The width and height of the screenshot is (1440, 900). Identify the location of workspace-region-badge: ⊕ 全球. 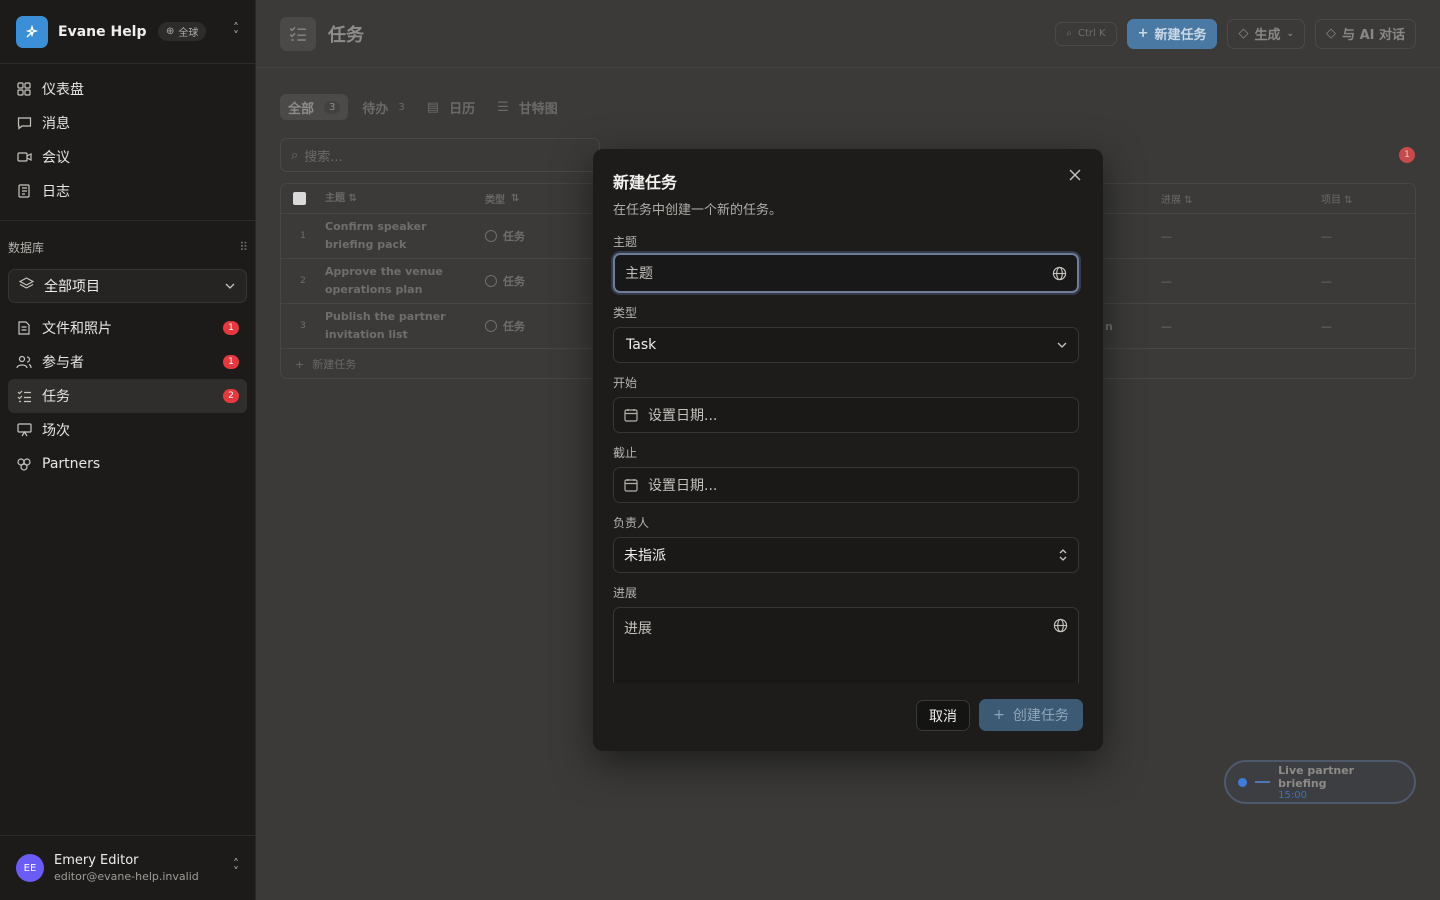
(182, 31).